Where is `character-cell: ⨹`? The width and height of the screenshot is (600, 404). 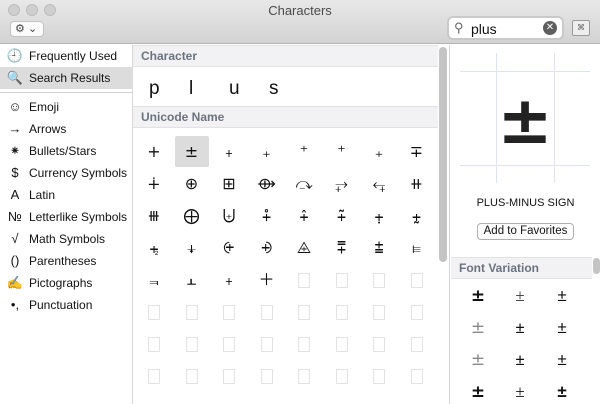 character-cell: ⨹ is located at coordinates (304, 247).